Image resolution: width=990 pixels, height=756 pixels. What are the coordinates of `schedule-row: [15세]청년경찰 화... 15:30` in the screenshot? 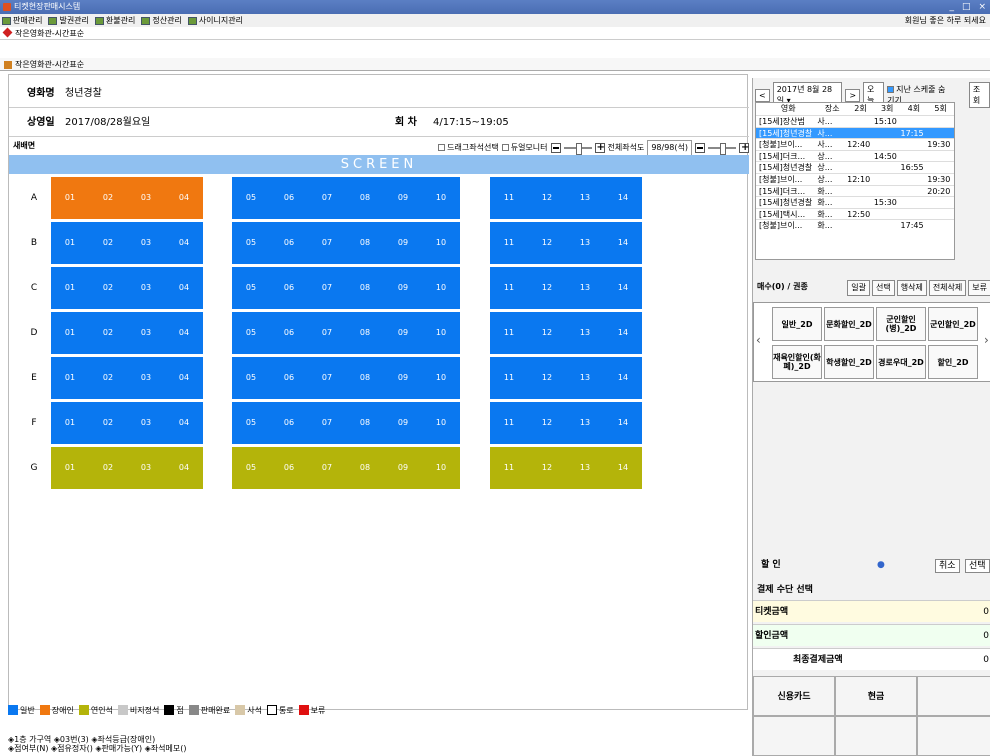 It's located at (855, 202).